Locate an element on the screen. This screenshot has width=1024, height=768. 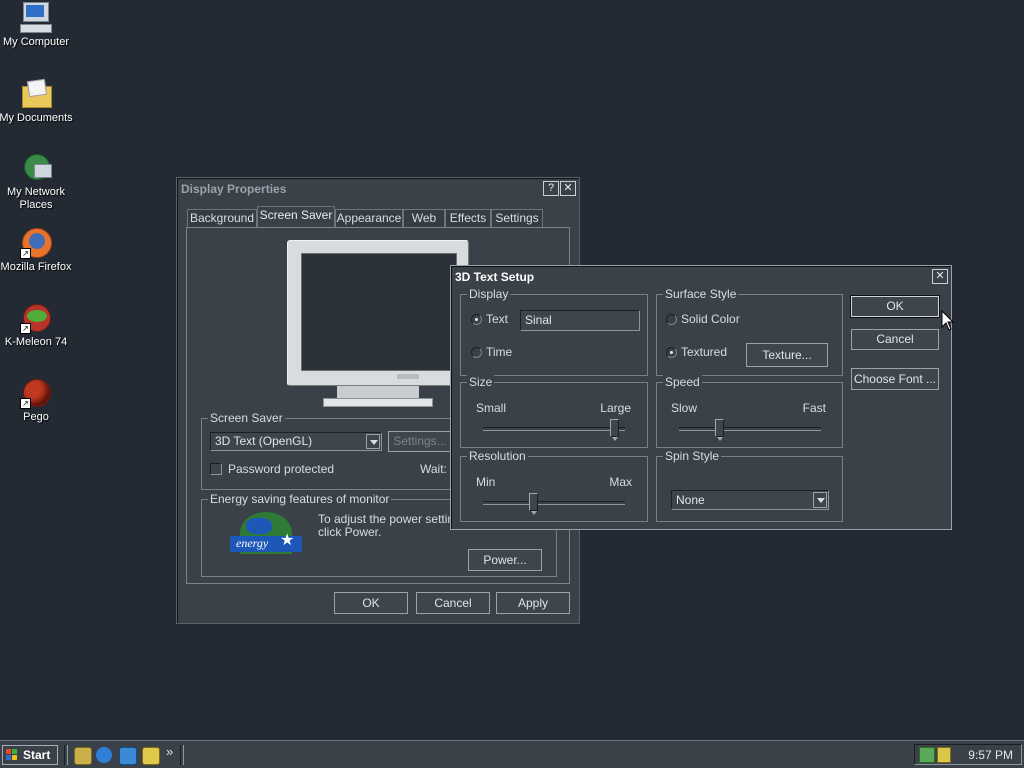
tab-effects: Effects is located at coordinates (468, 218).